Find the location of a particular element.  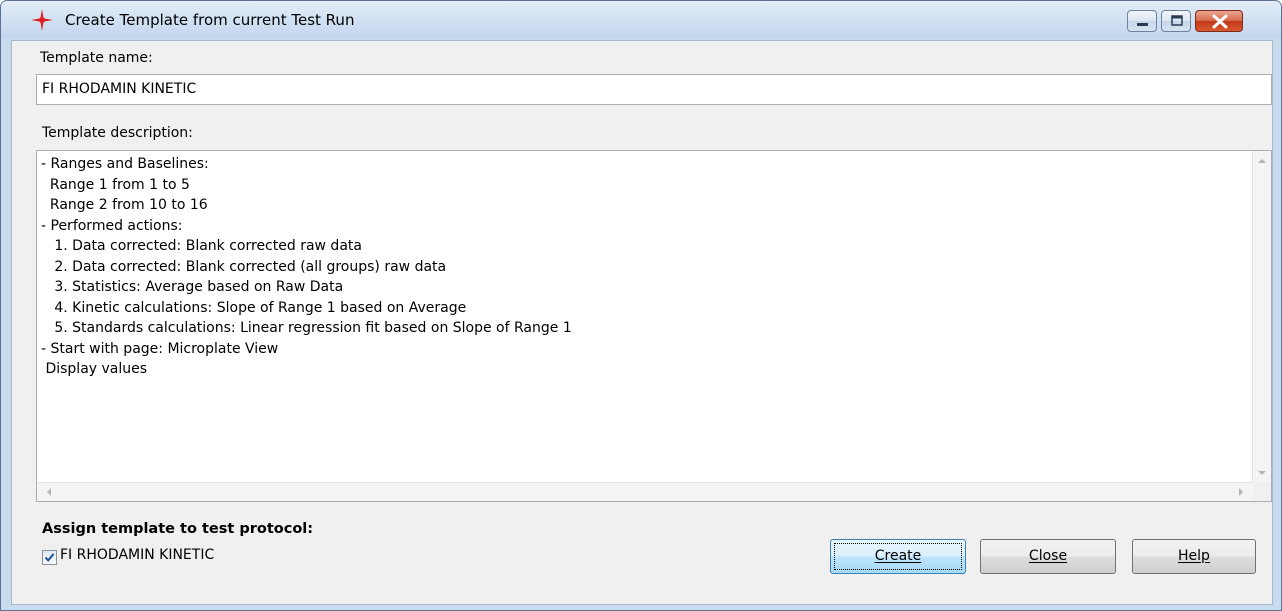

description-line: Range 2 from 10 to 16 is located at coordinates (124, 205).